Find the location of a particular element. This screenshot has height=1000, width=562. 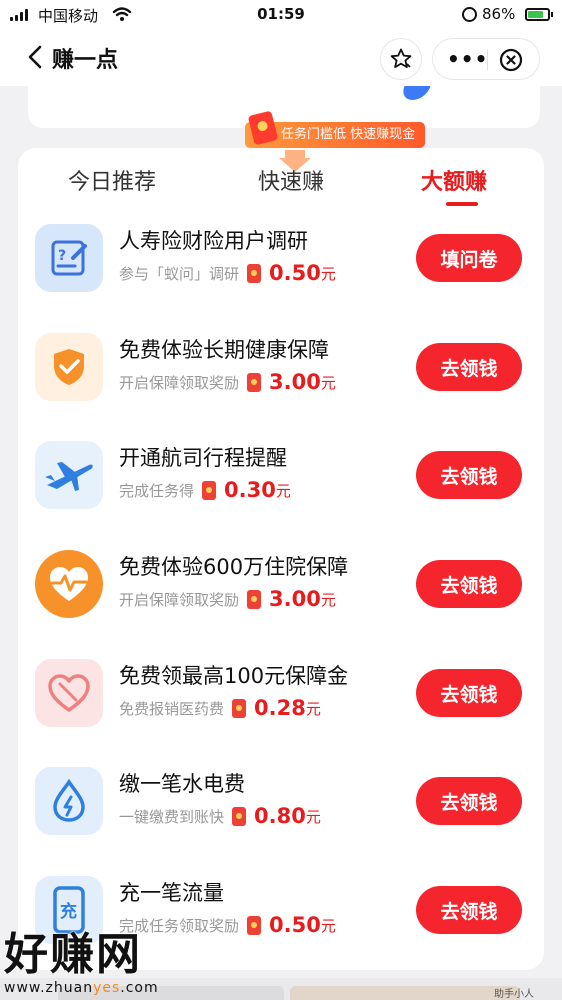

task-desc: 参与「蚁问」调研 is located at coordinates (179, 273).